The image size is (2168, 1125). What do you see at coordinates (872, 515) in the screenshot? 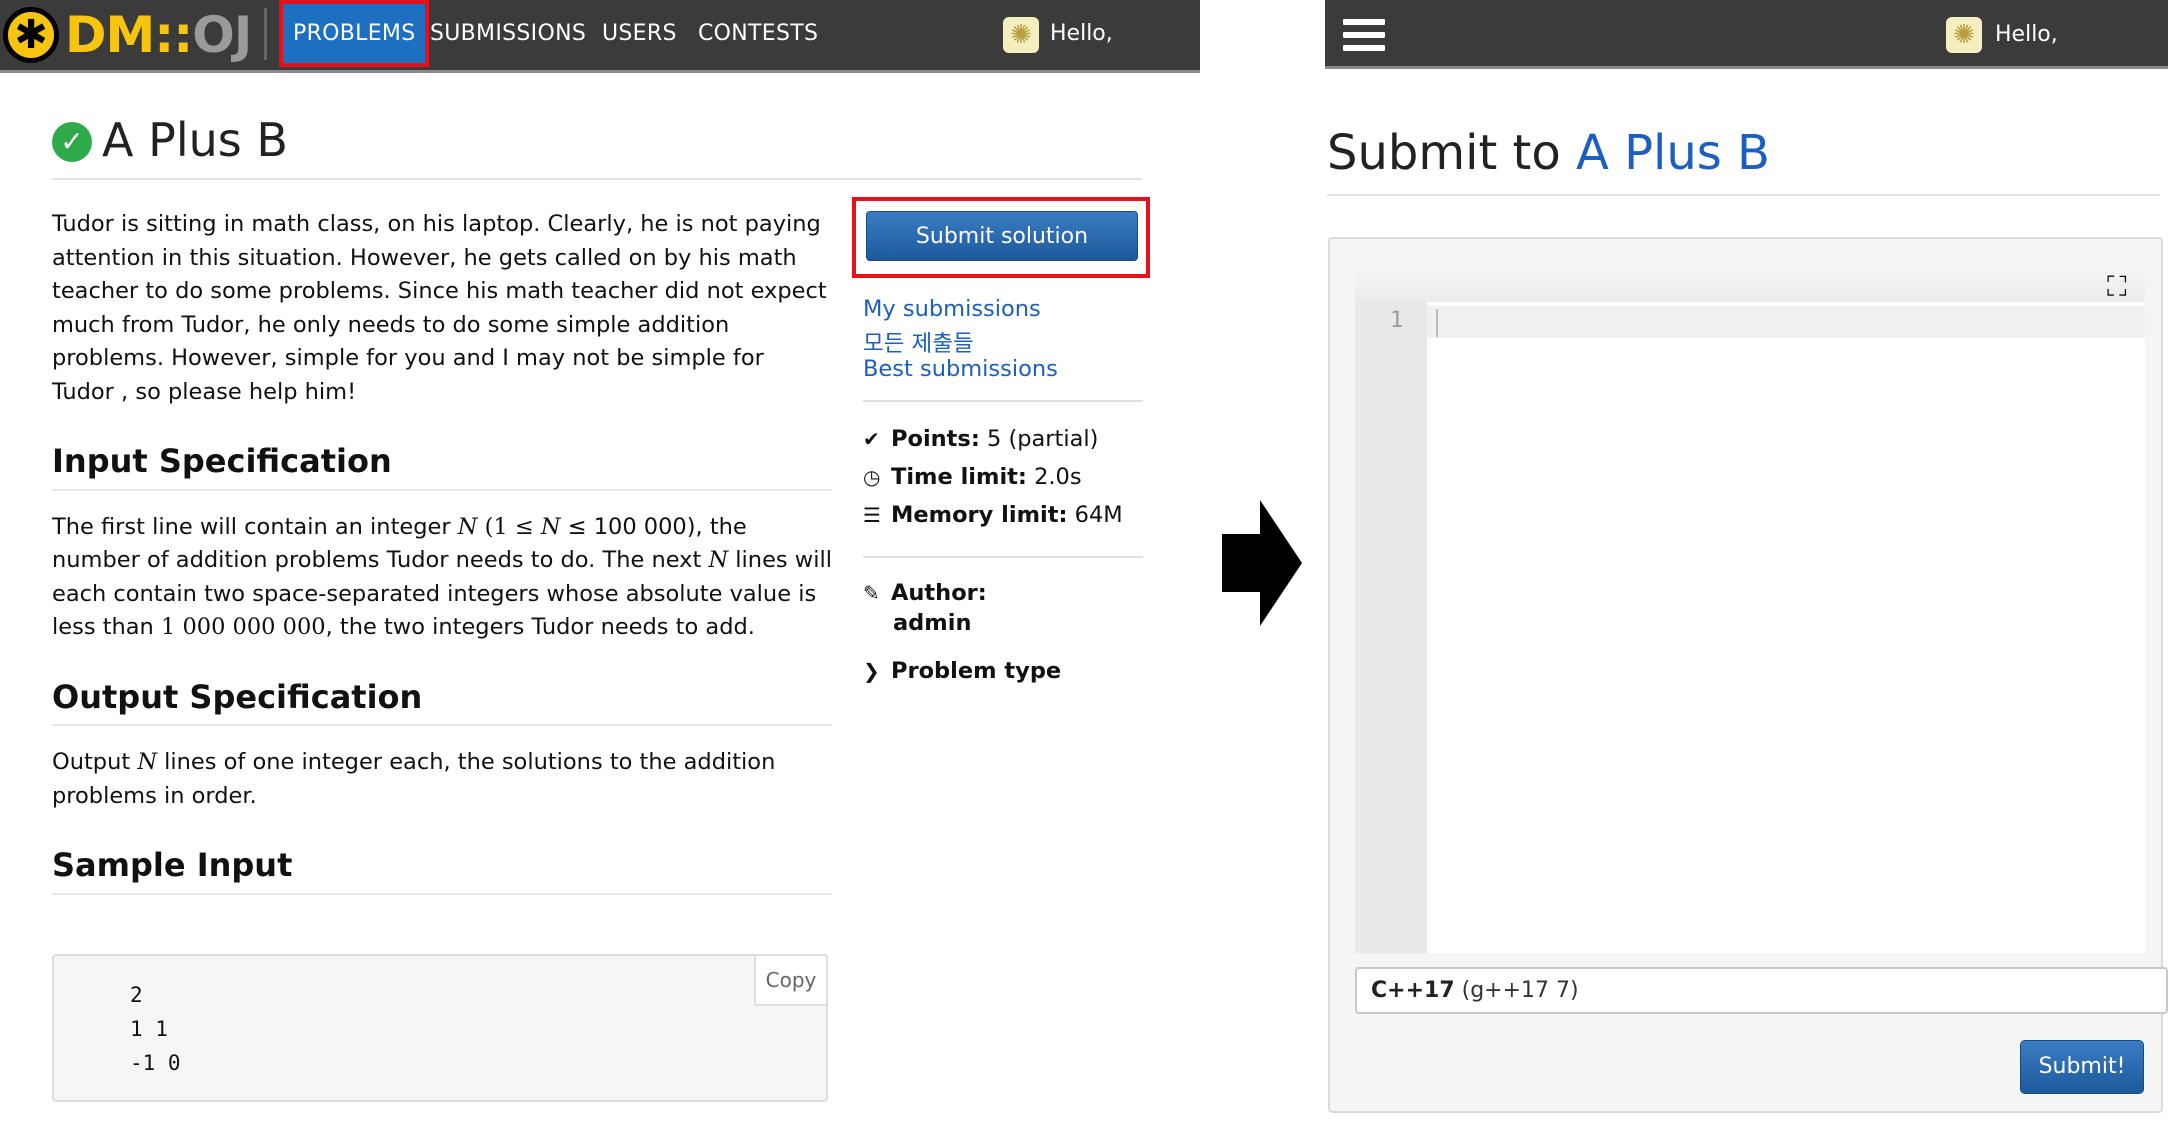
I see `server-icon: ☰` at bounding box center [872, 515].